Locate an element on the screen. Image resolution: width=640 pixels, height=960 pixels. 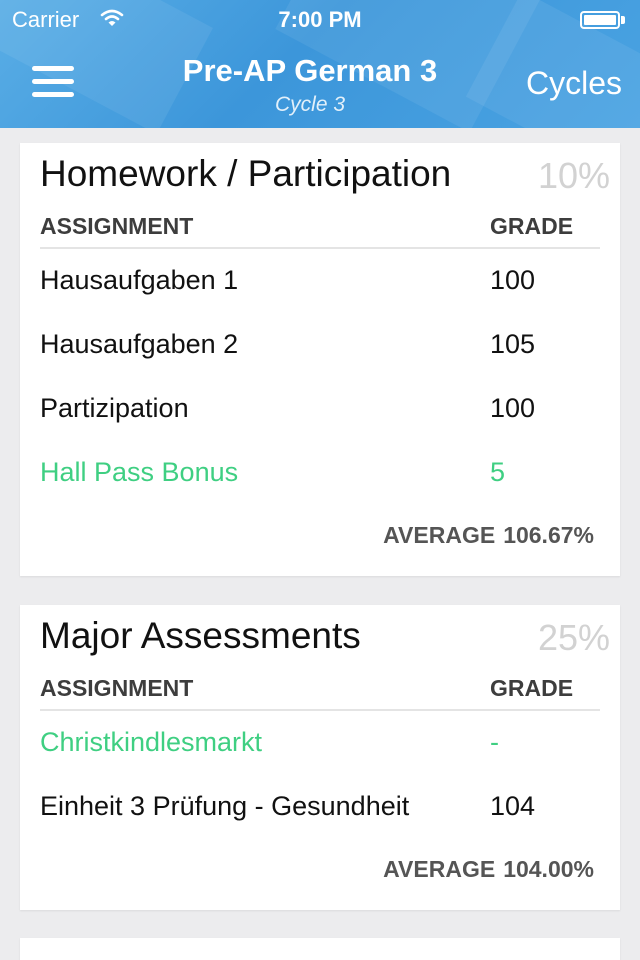
average-value: 104.00% is located at coordinates (548, 869).